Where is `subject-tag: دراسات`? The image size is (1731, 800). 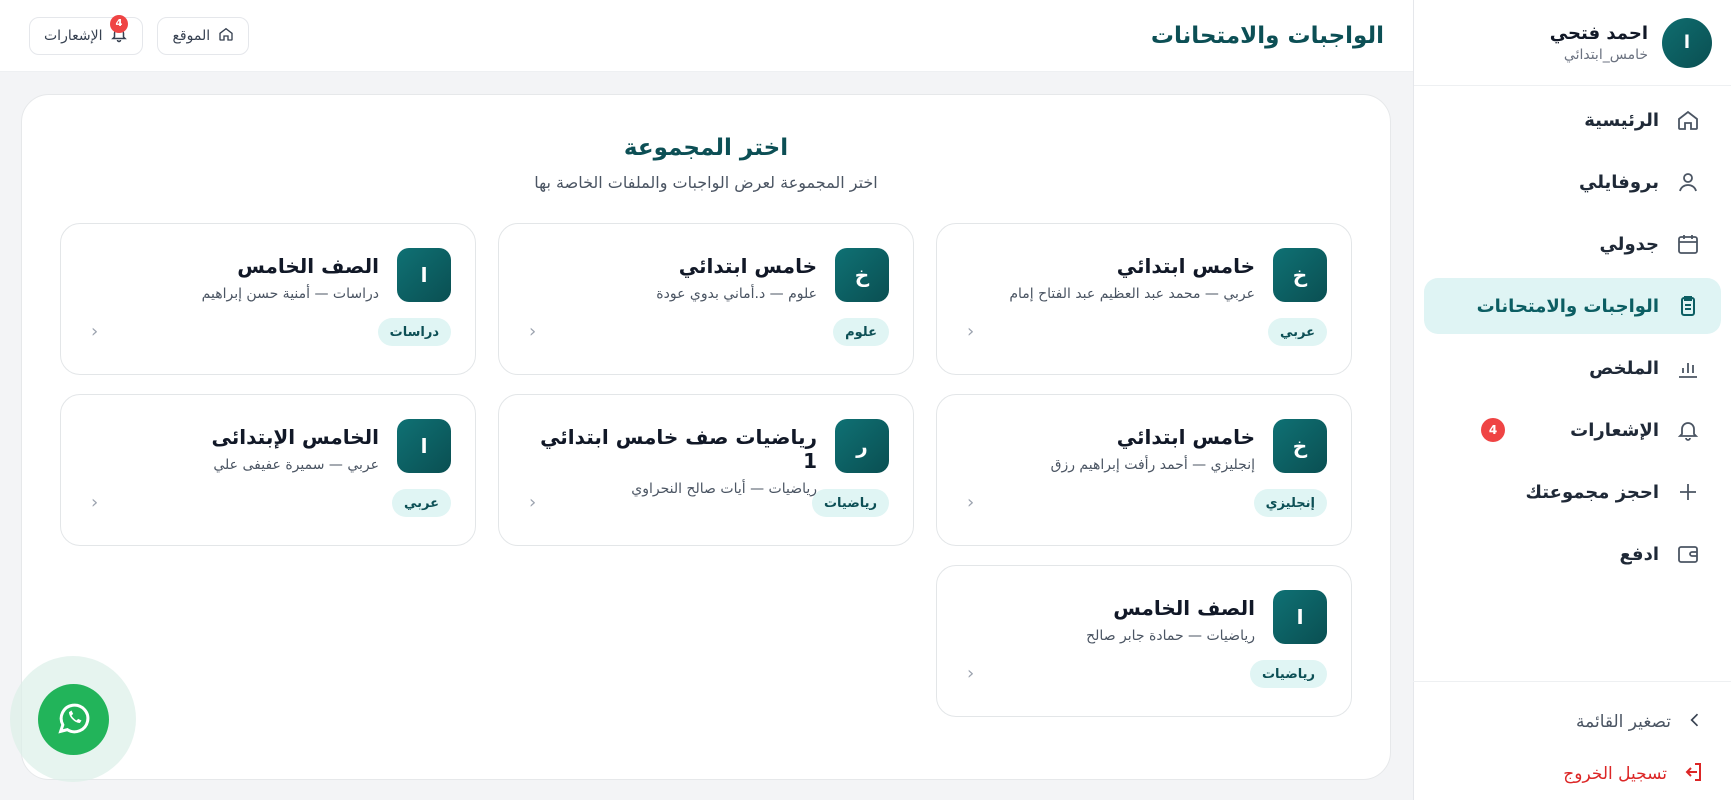 subject-tag: دراسات is located at coordinates (414, 332).